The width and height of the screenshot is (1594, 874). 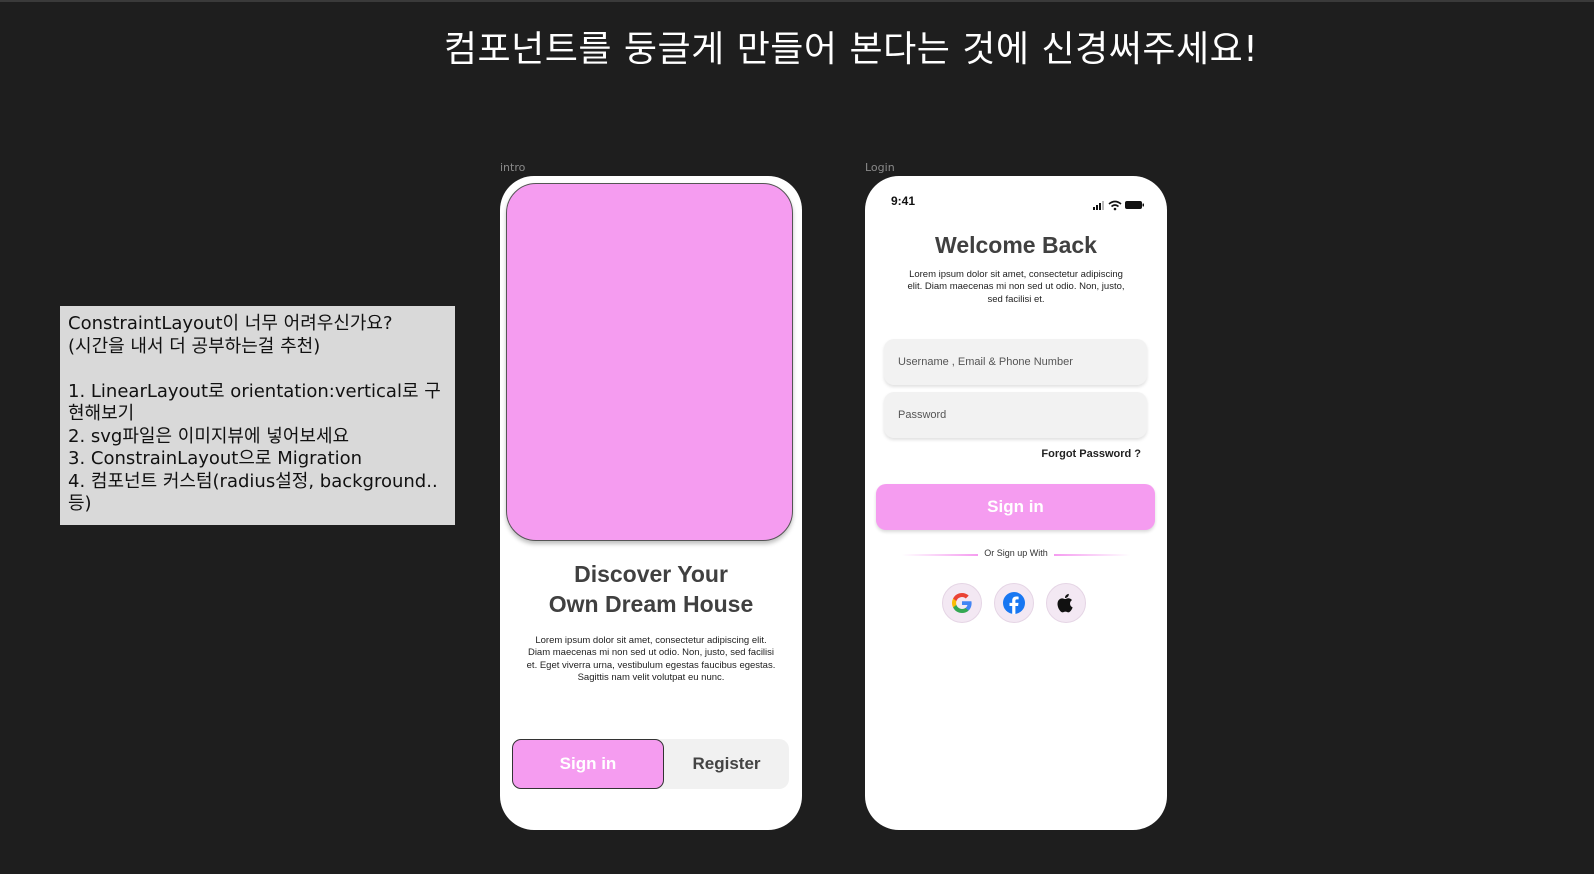 I want to click on google-icon, so click(x=962, y=603).